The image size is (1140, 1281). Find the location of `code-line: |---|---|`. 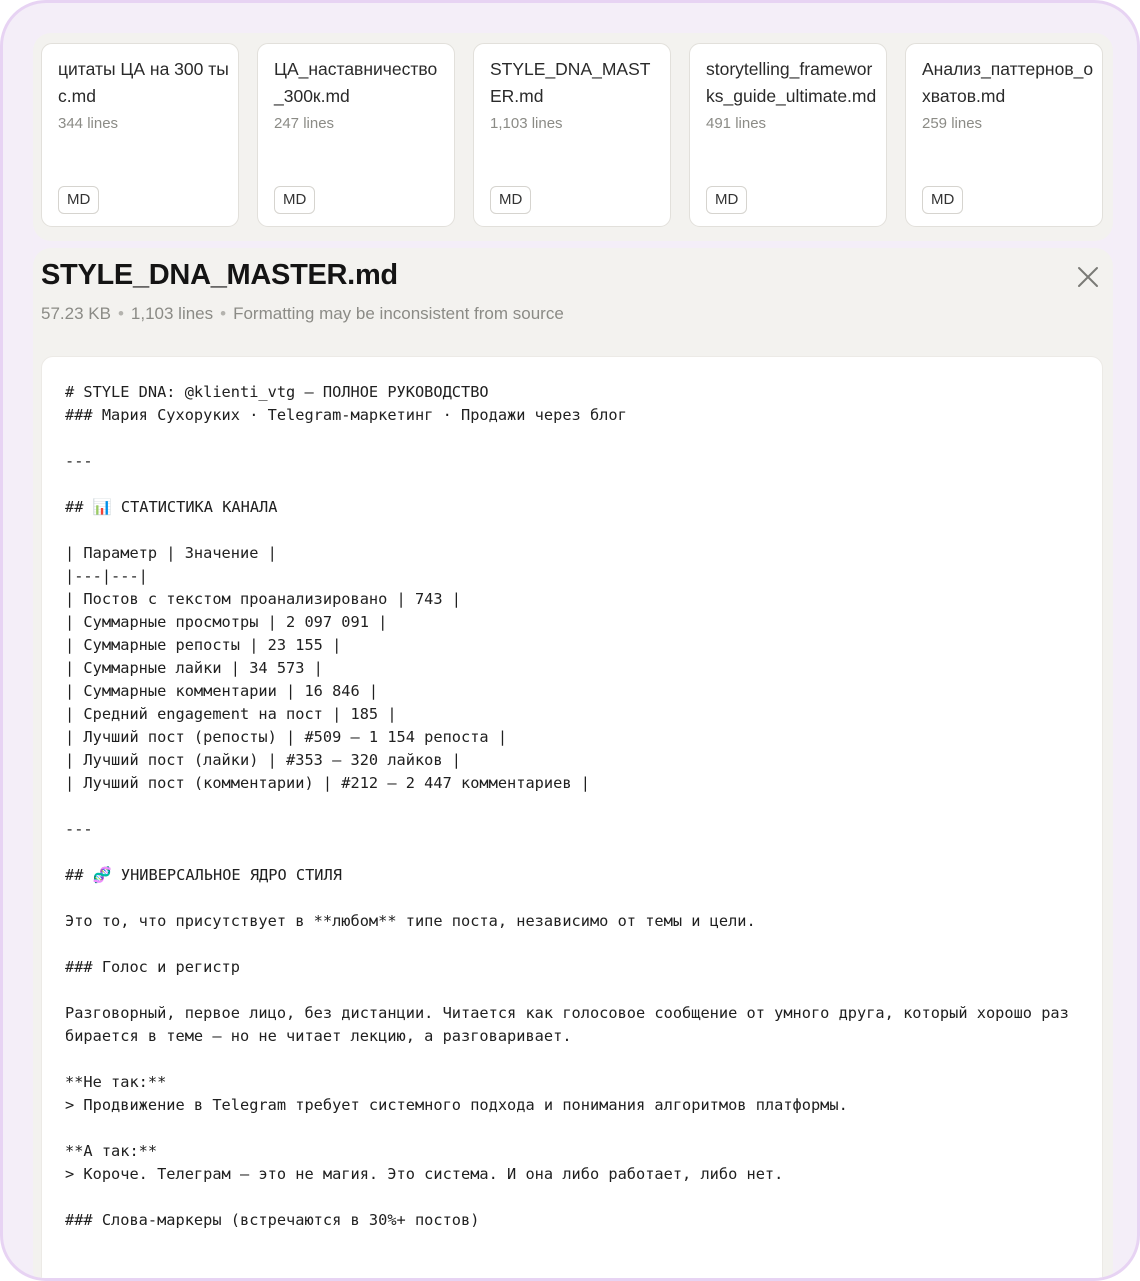

code-line: |---|---| is located at coordinates (106, 576).